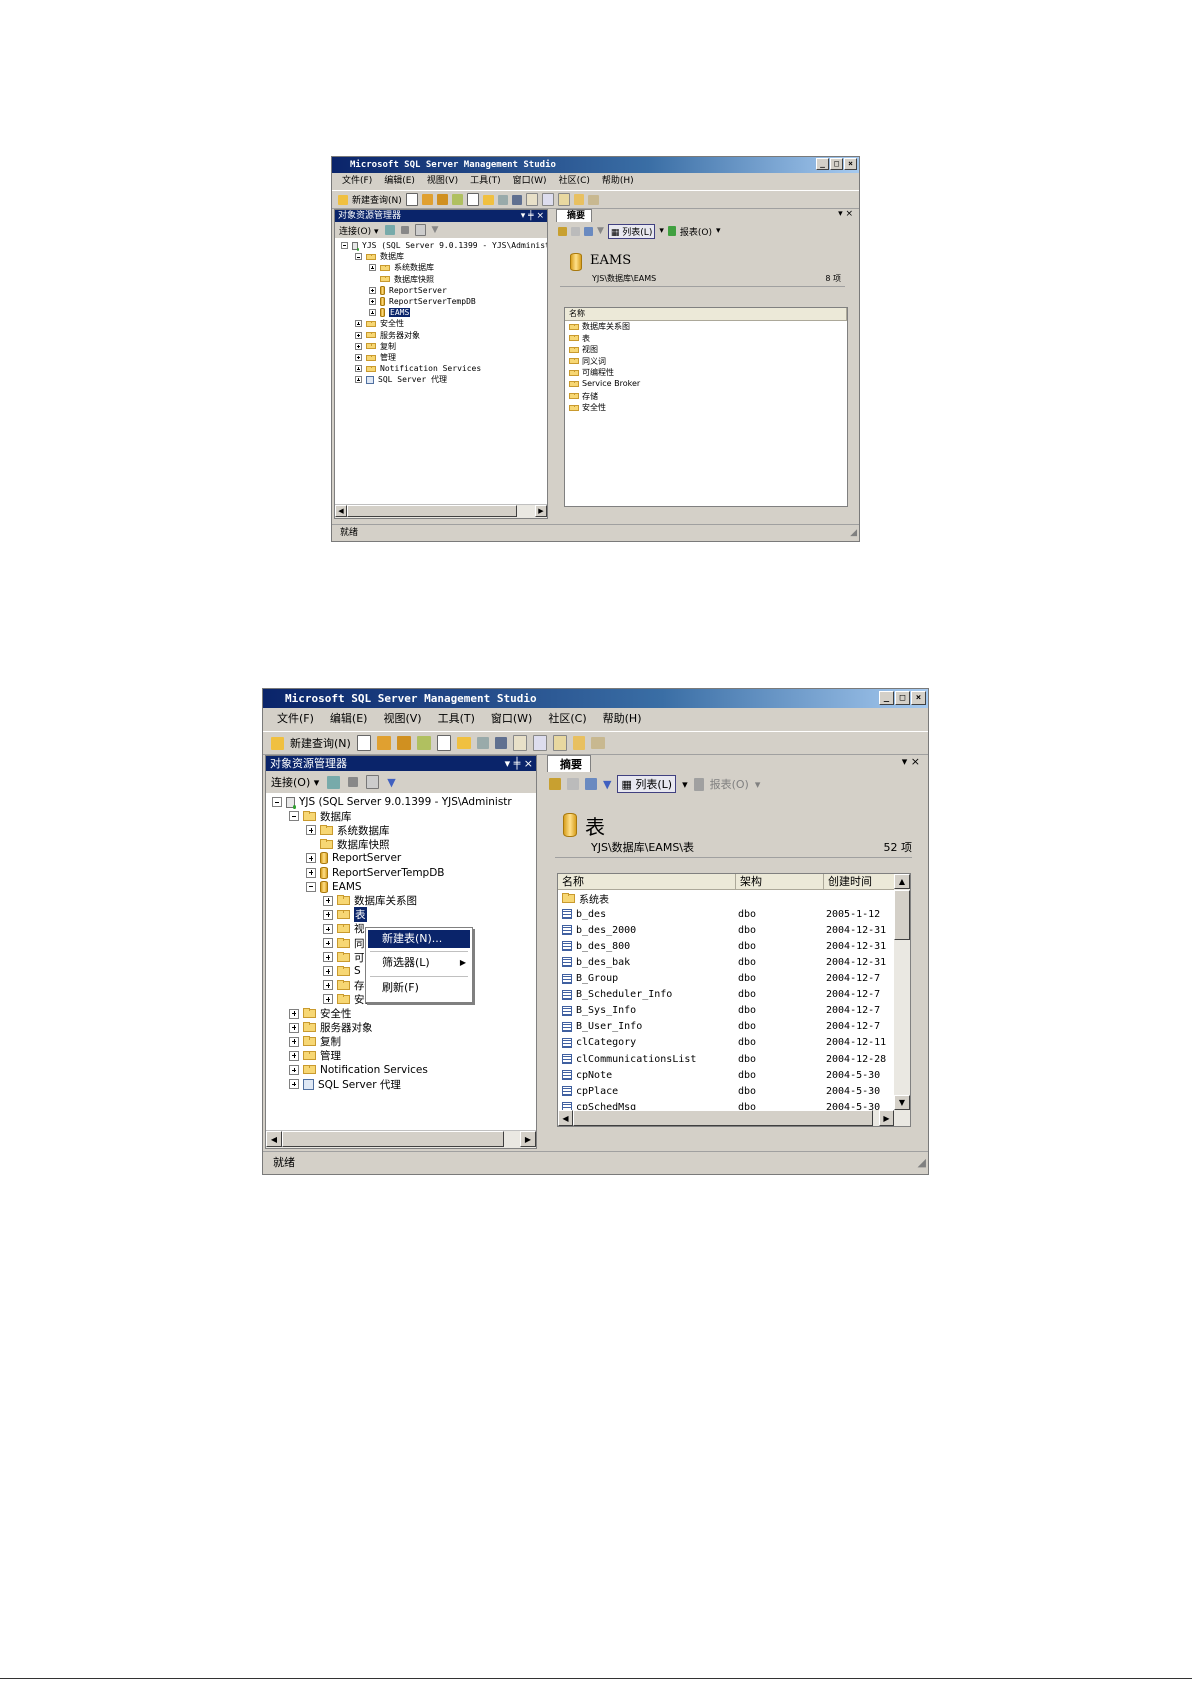 This screenshot has height=1685, width=1192. What do you see at coordinates (911, 761) in the screenshot?
I see `tab-controls: ▾ ×` at bounding box center [911, 761].